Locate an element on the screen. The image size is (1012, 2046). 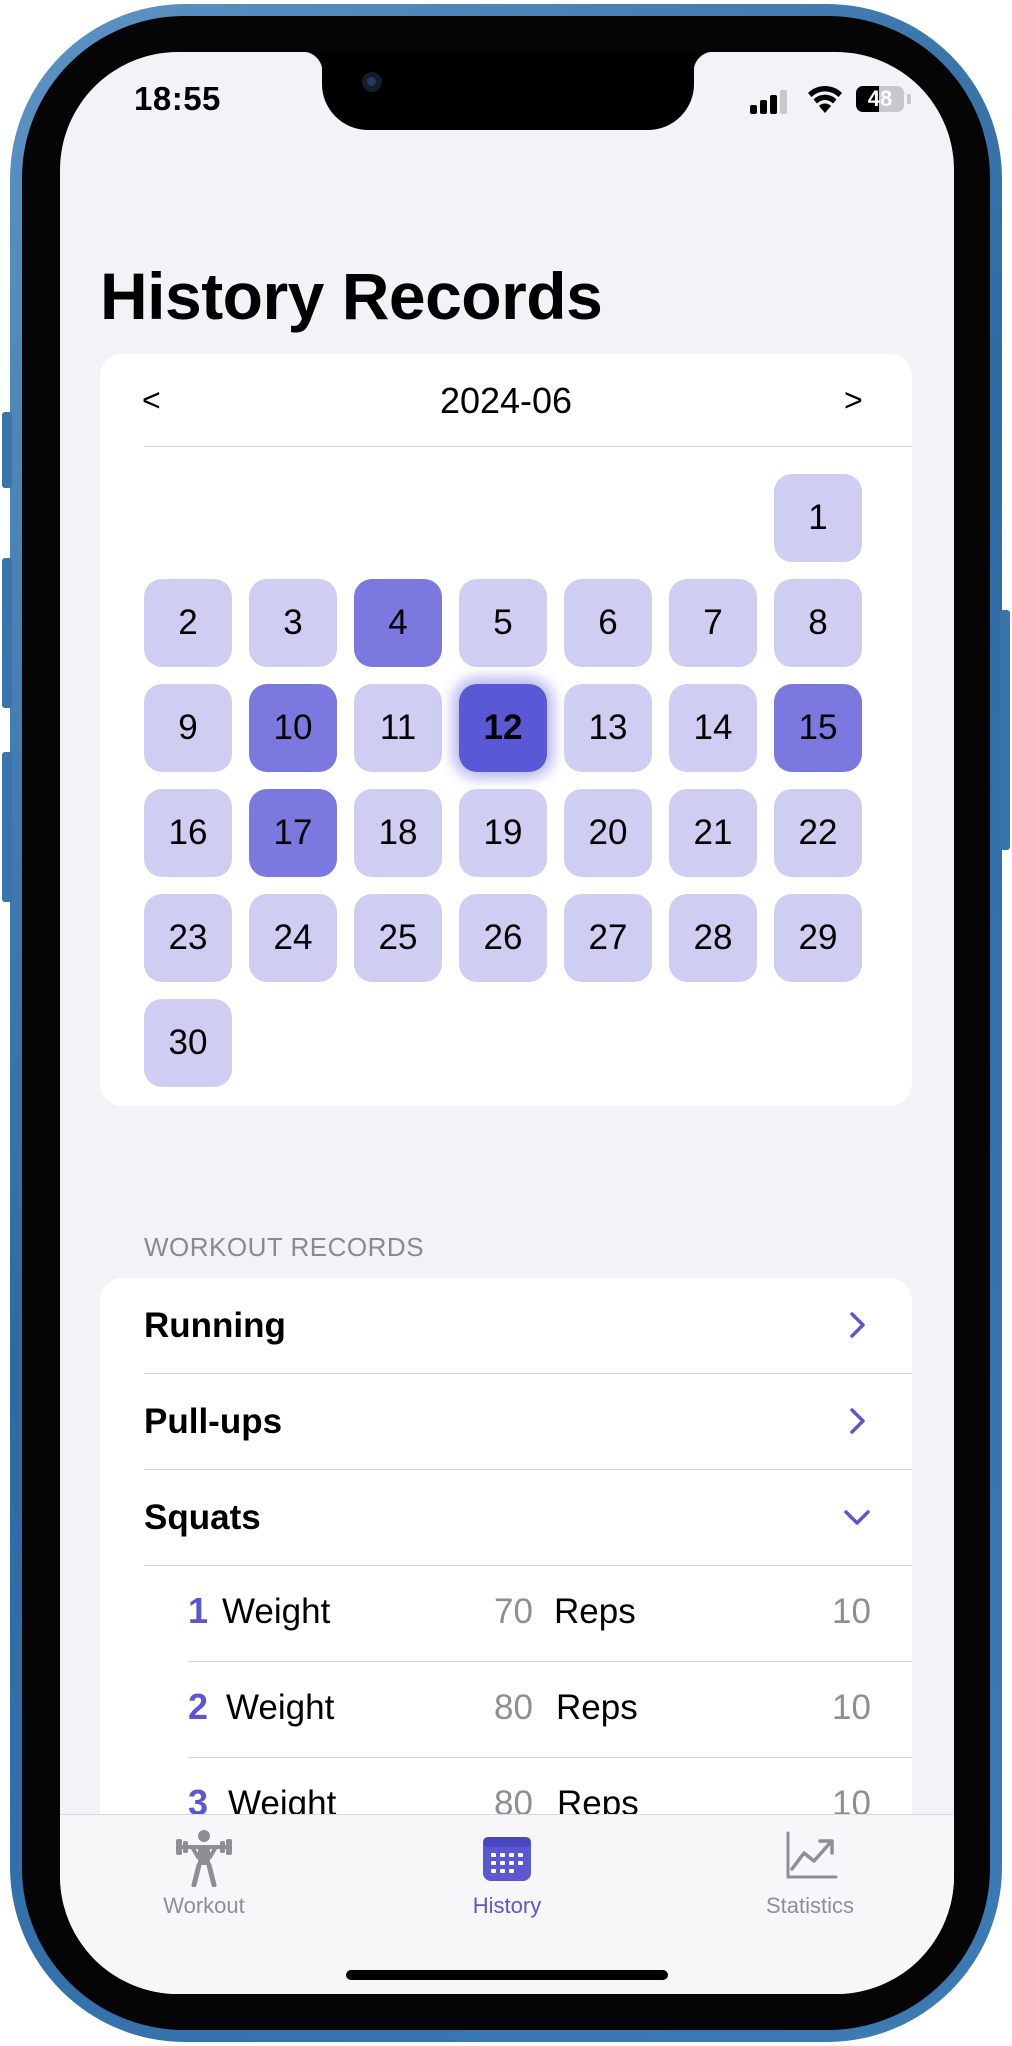
tab-workout: Workout is located at coordinates (204, 1885).